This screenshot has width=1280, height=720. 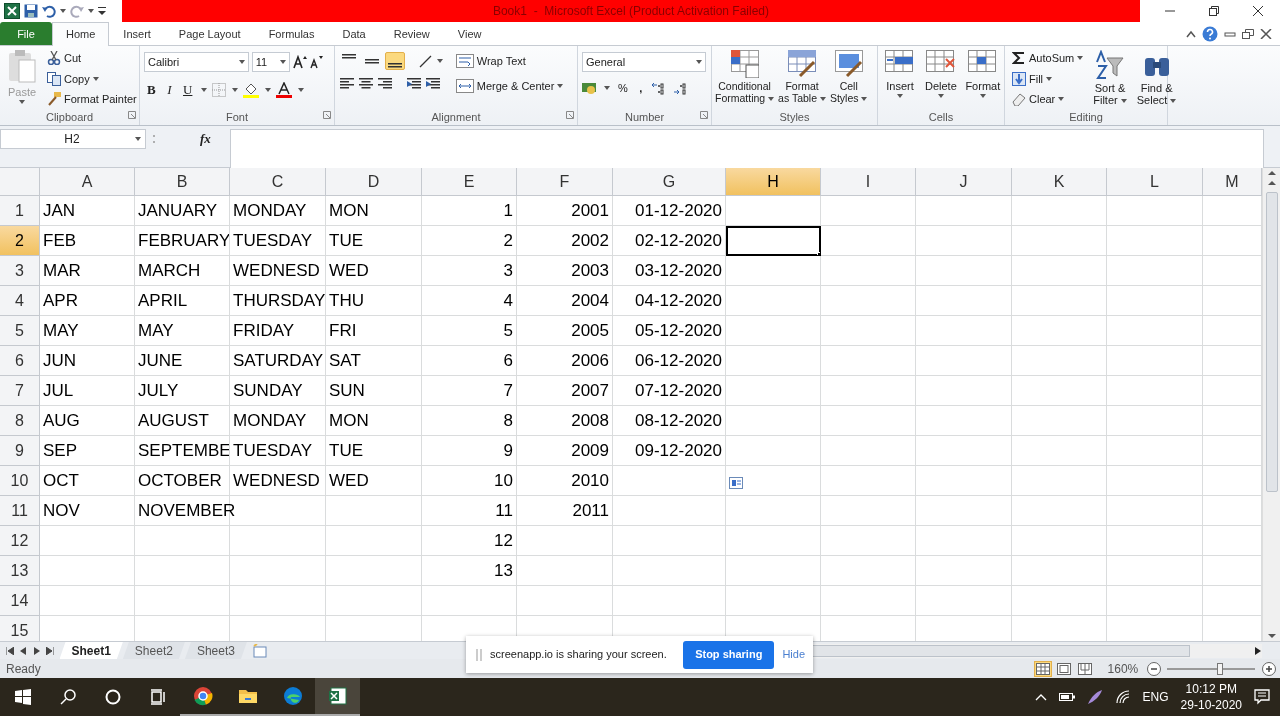 What do you see at coordinates (479, 654) in the screenshot?
I see `drag-handle-icon` at bounding box center [479, 654].